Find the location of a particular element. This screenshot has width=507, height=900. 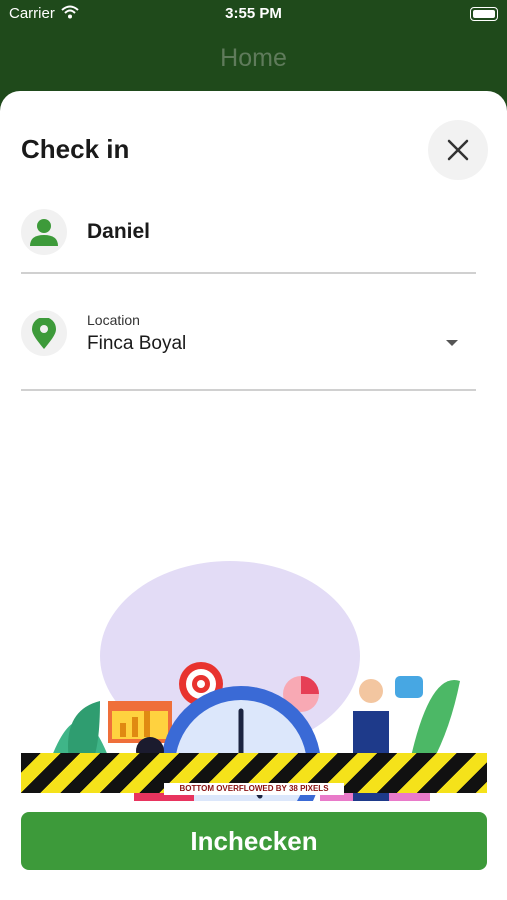

person-icon is located at coordinates (44, 232).